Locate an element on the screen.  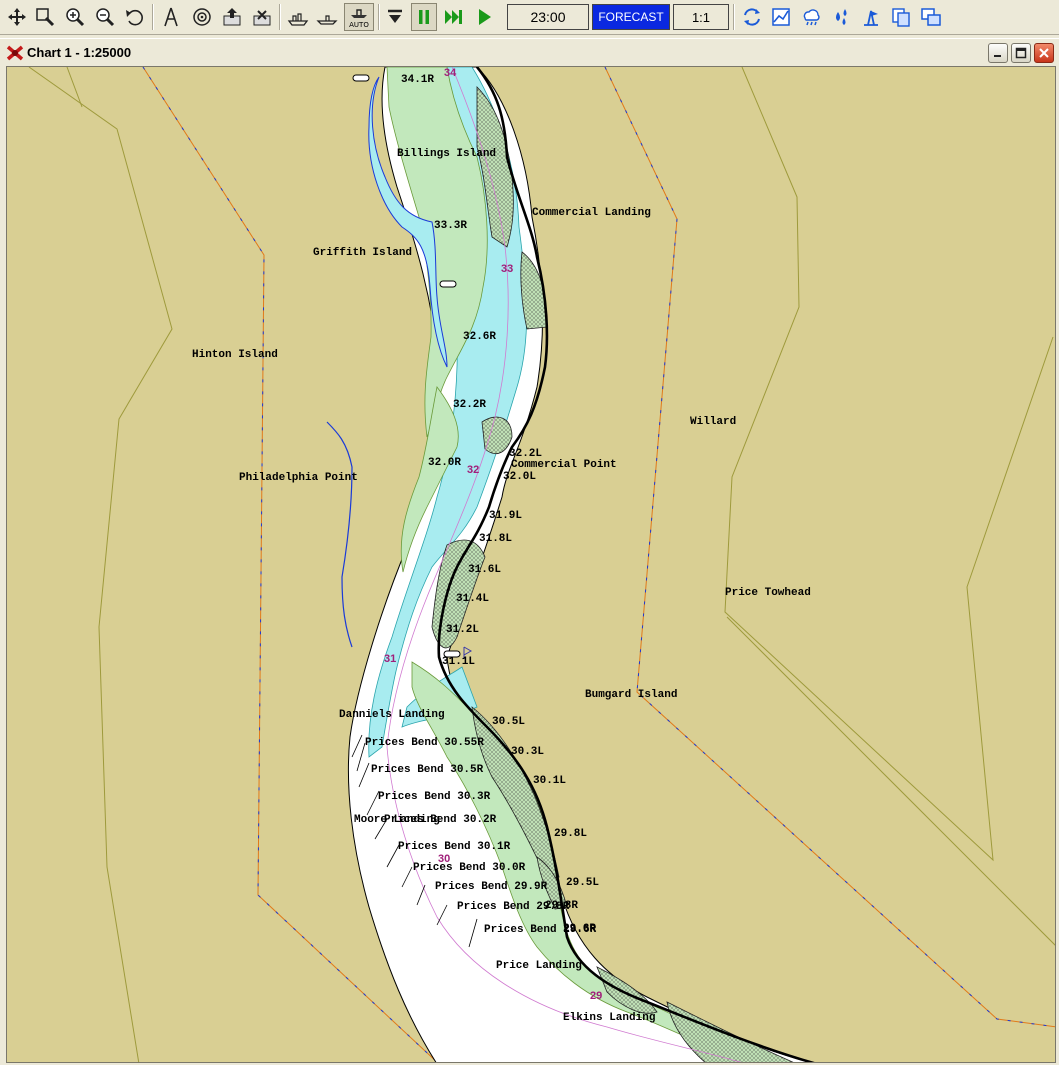
pan-tool-button is located at coordinates (17, 17).